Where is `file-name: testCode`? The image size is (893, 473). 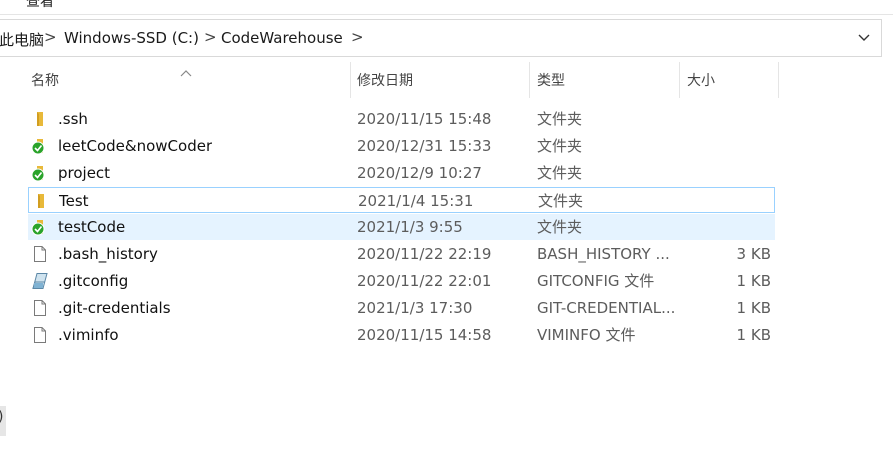
file-name: testCode is located at coordinates (92, 227).